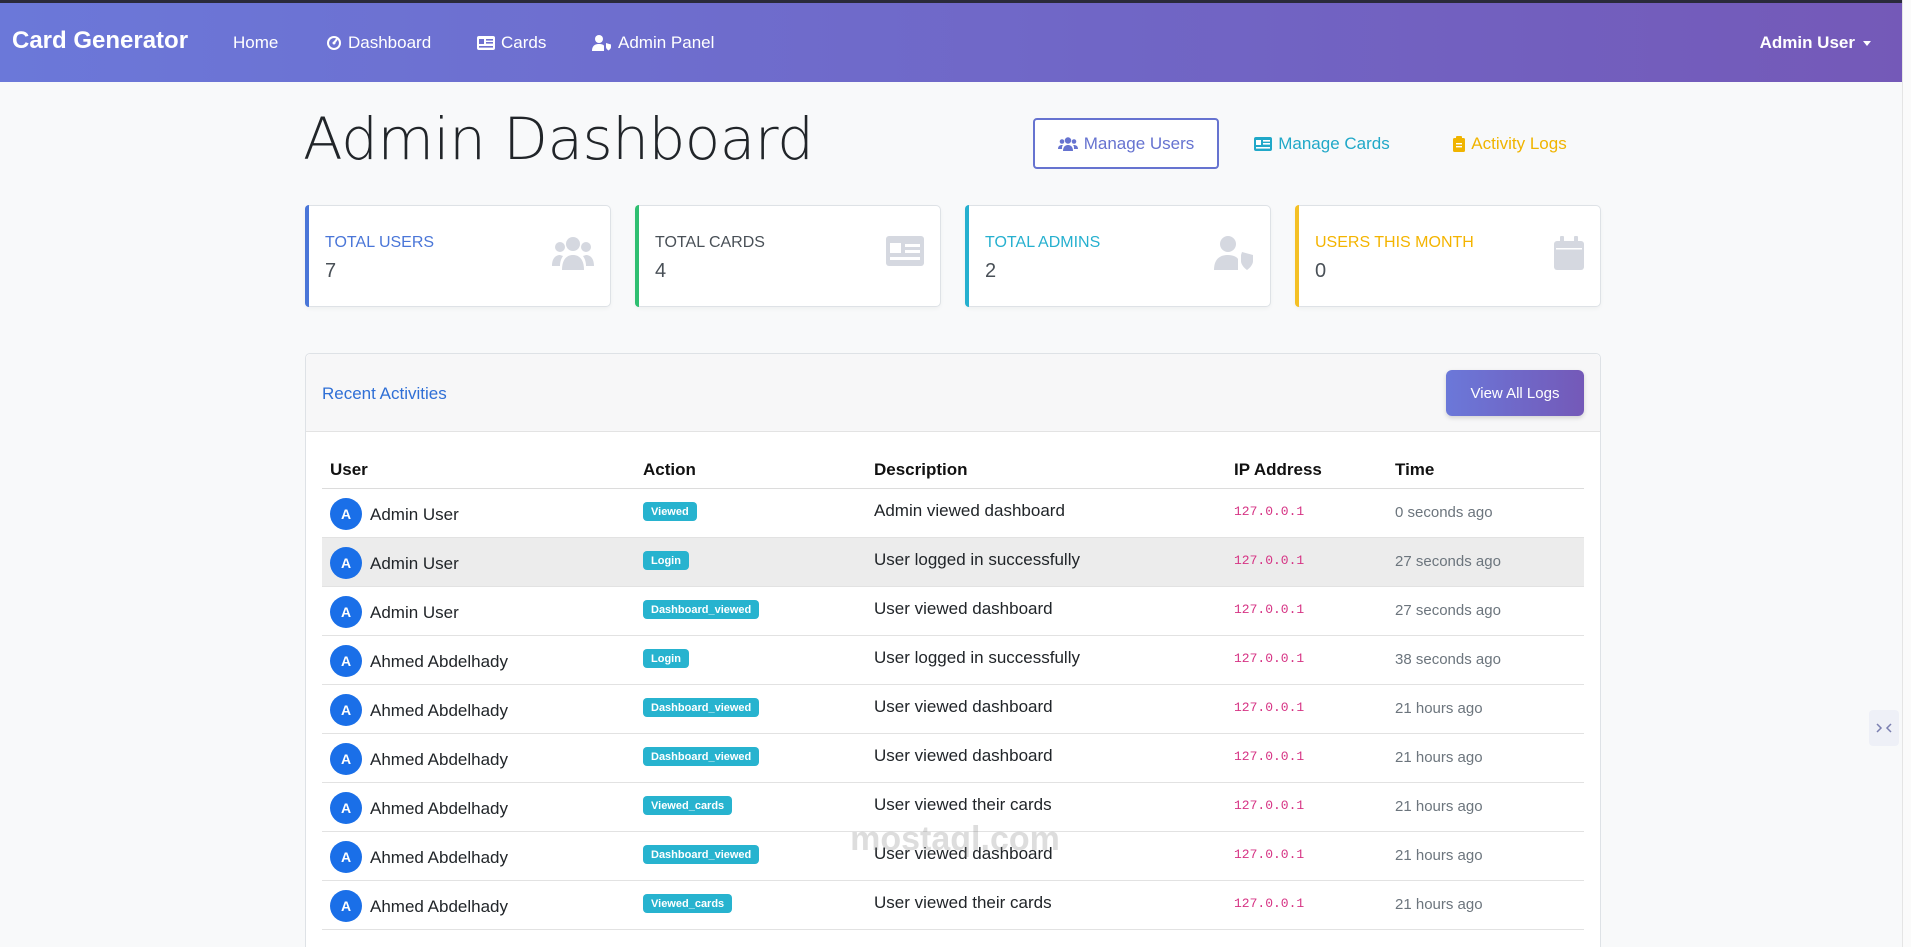 The width and height of the screenshot is (1911, 947). Describe the element at coordinates (384, 393) in the screenshot. I see `panel-title: Recent Activities` at that location.